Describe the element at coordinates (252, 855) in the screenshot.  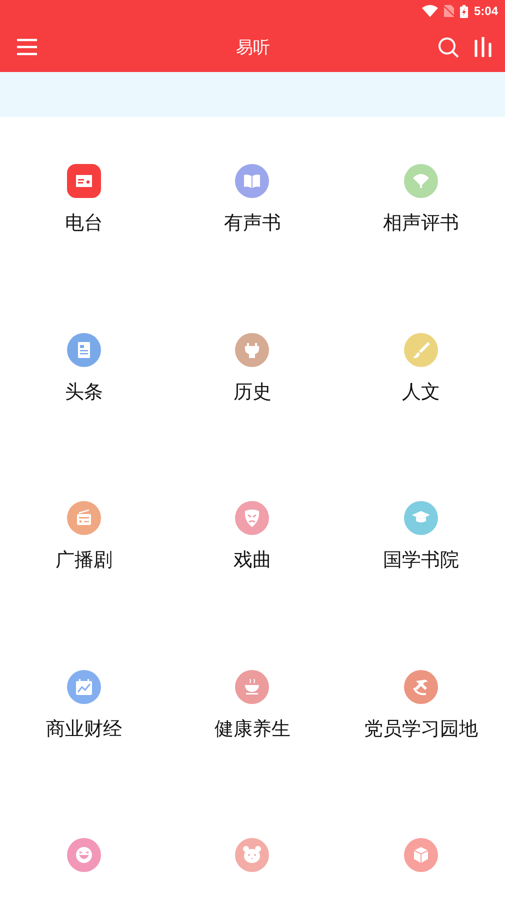
I see `bear-icon` at that location.